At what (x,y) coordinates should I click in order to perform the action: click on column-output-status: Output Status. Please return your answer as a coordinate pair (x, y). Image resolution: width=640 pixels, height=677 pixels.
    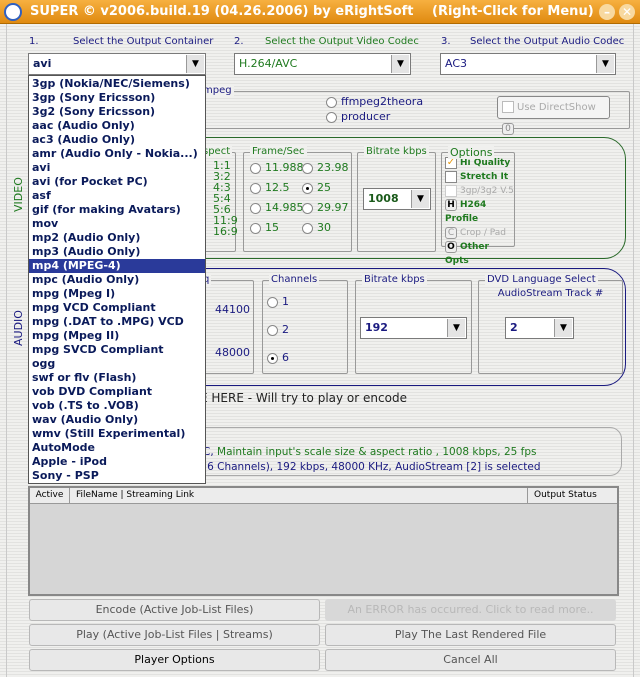
    Looking at the image, I should click on (572, 495).